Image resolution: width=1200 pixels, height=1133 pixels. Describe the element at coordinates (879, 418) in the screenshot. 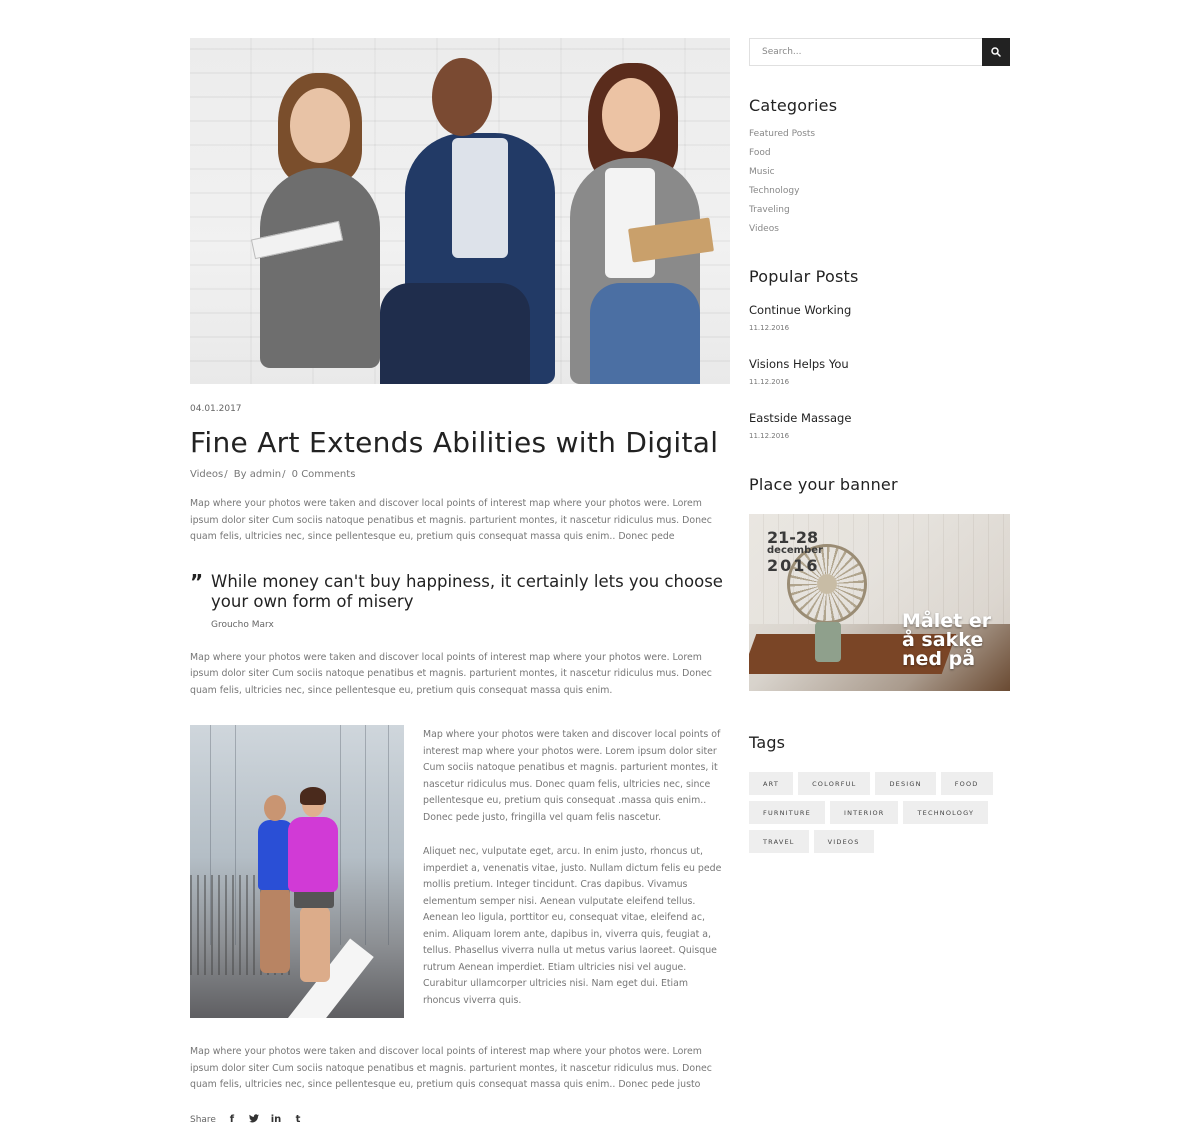

I see `popular-post-link: Eastside Massage` at that location.